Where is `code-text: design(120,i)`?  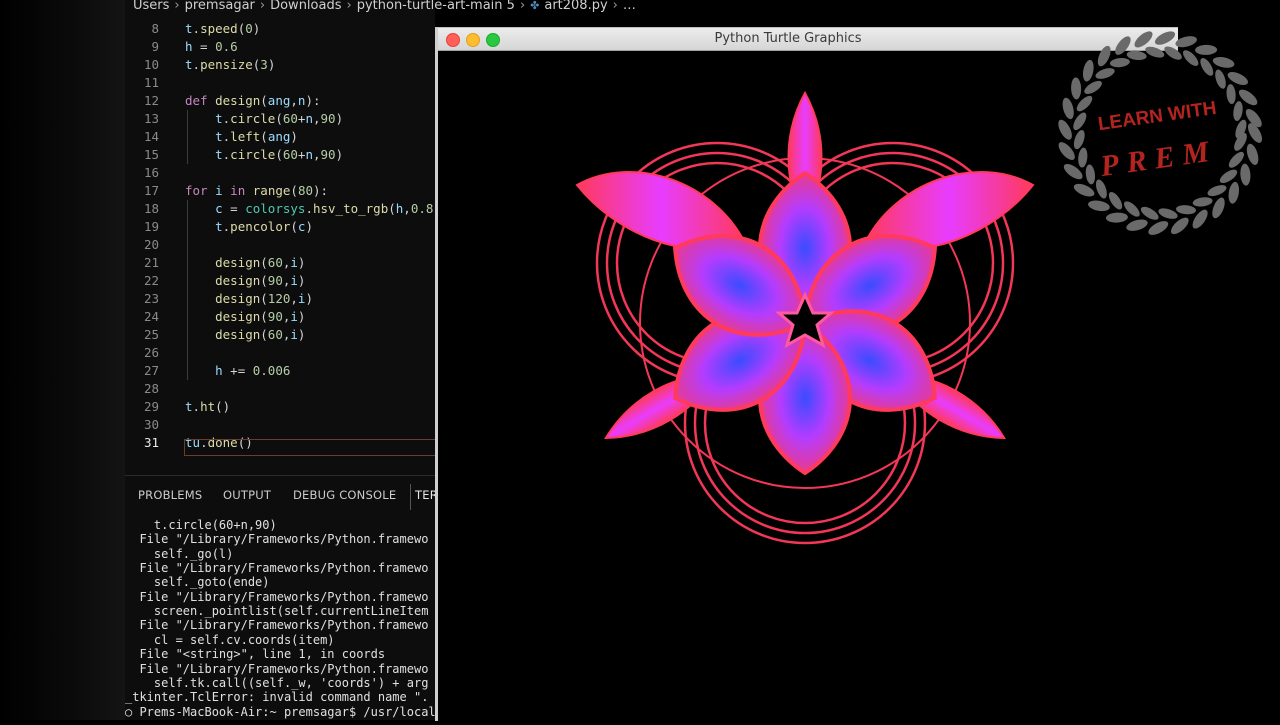 code-text: design(120,i) is located at coordinates (264, 298).